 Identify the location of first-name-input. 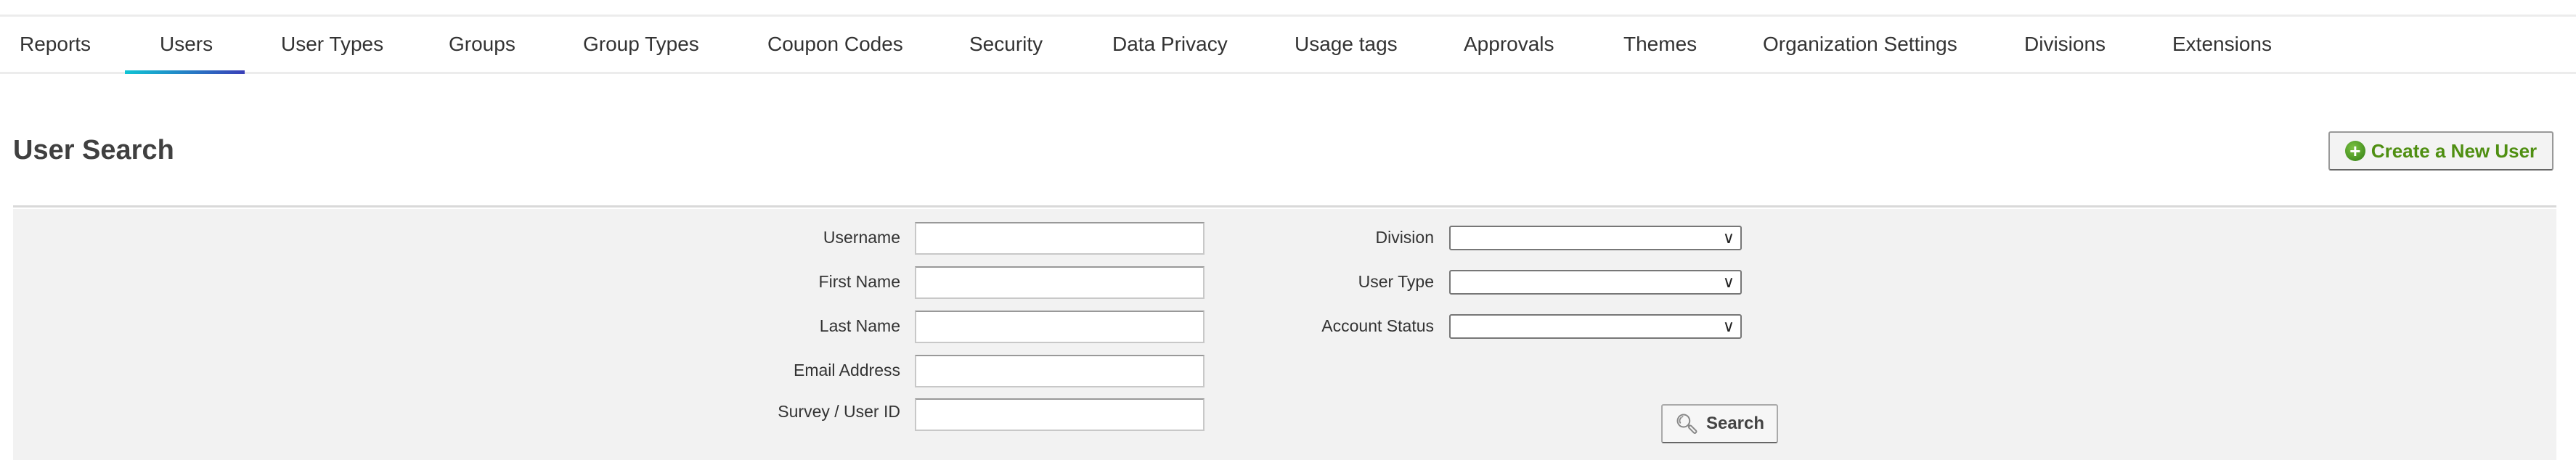
(1060, 283).